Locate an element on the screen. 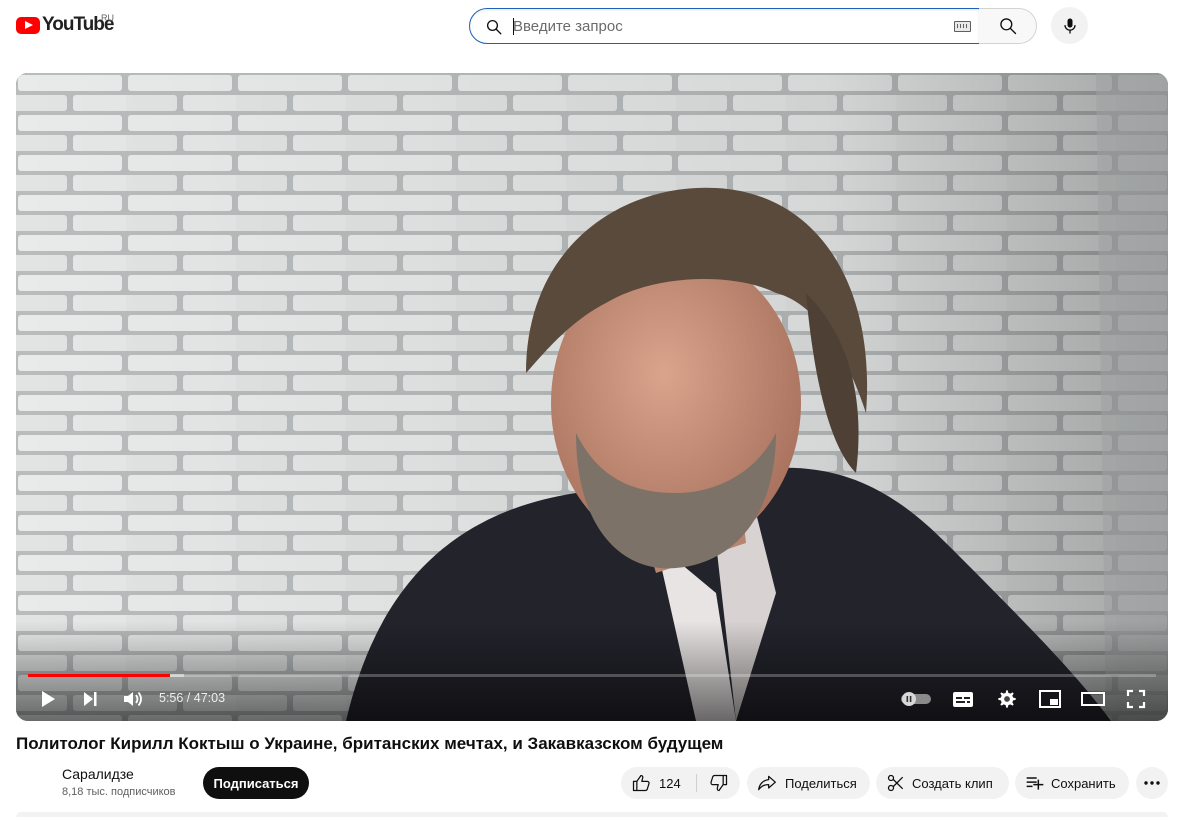  like-dislike-group: 124 is located at coordinates (680, 783).